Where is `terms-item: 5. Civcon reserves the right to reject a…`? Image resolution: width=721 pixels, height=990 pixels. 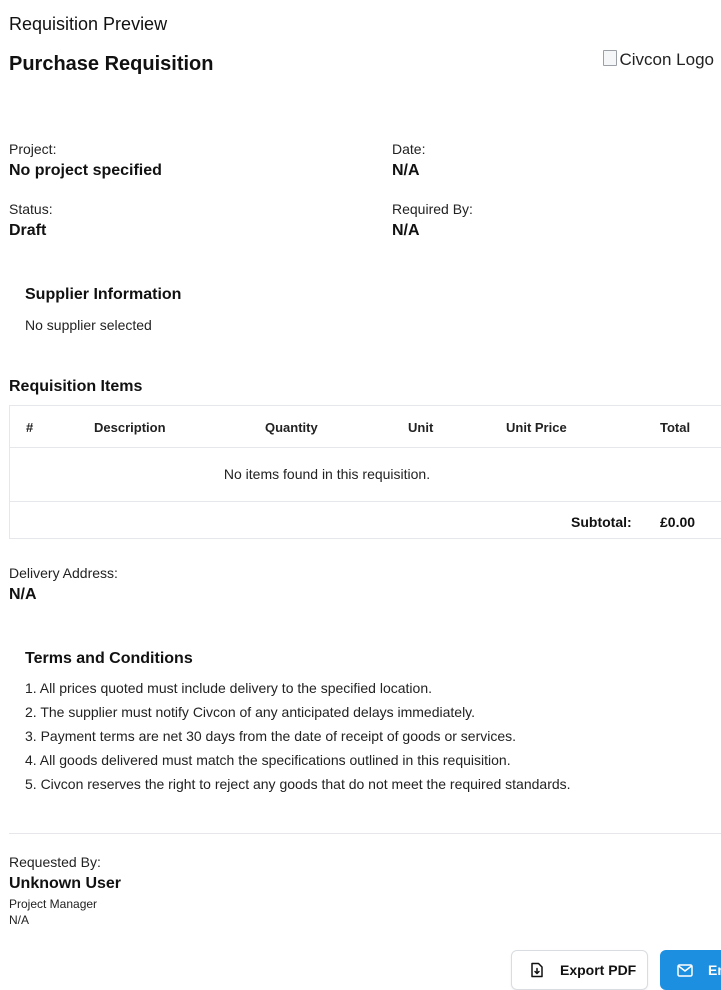
terms-item: 5. Civcon reserves the right to reject a… is located at coordinates (298, 784).